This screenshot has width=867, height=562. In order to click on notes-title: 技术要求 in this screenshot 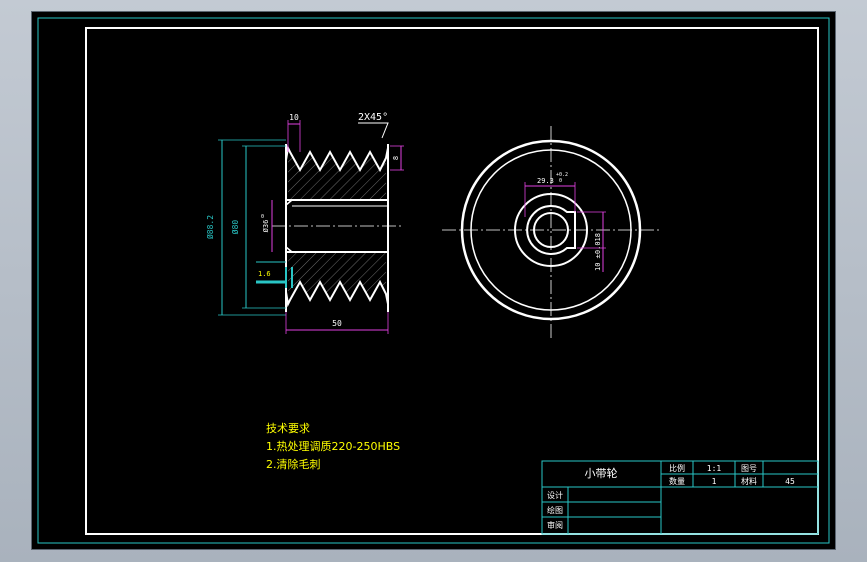, I will do `click(288, 428)`.